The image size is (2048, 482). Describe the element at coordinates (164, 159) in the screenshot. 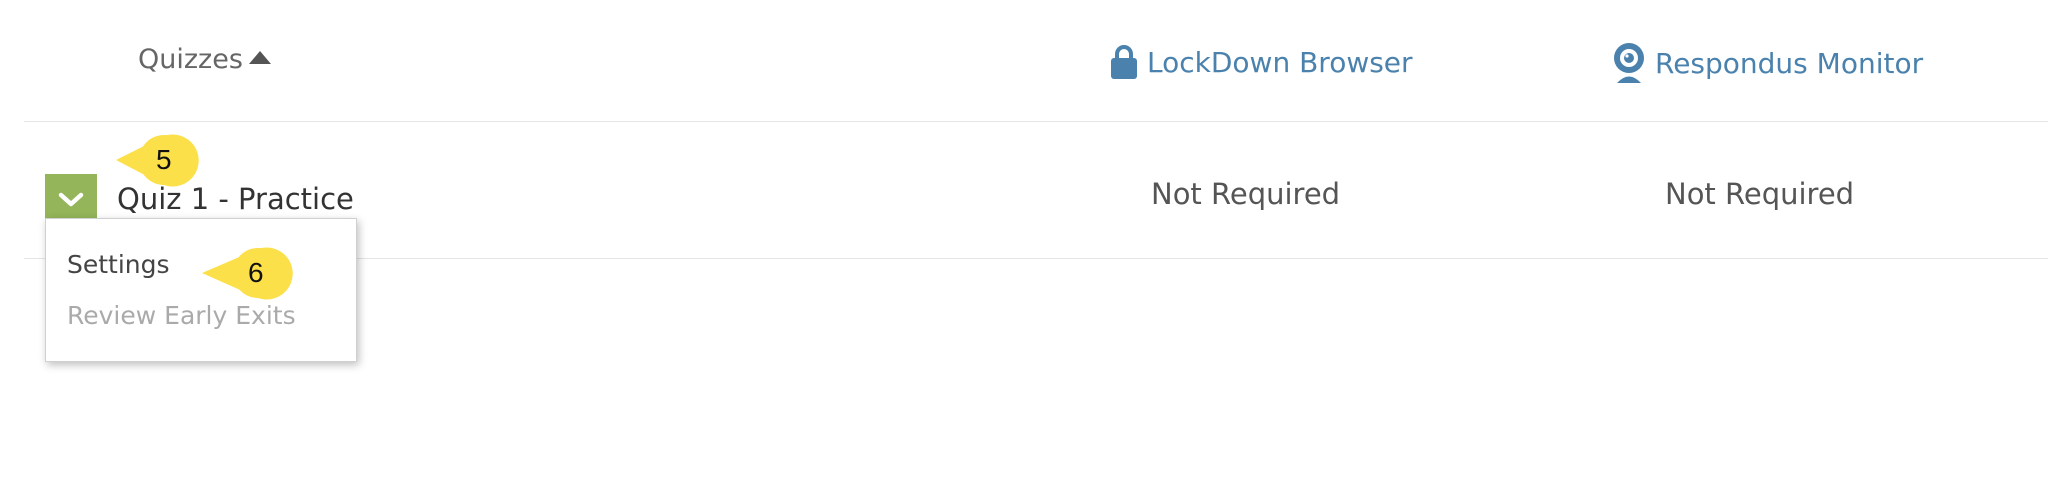

I see `callout-5-label: 5` at that location.